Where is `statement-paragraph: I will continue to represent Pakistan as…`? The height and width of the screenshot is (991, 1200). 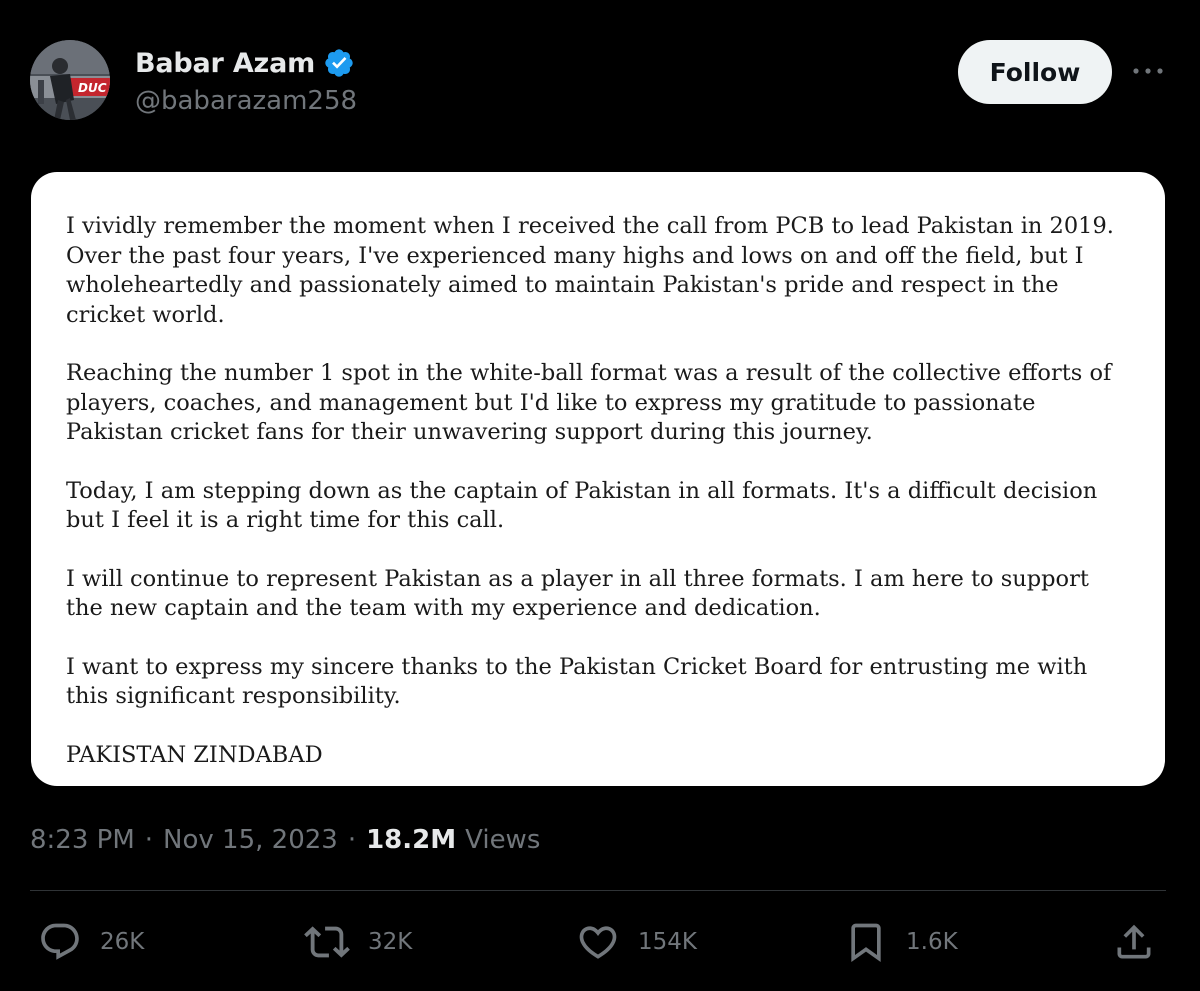 statement-paragraph: I will continue to represent Pakistan as… is located at coordinates (577, 593).